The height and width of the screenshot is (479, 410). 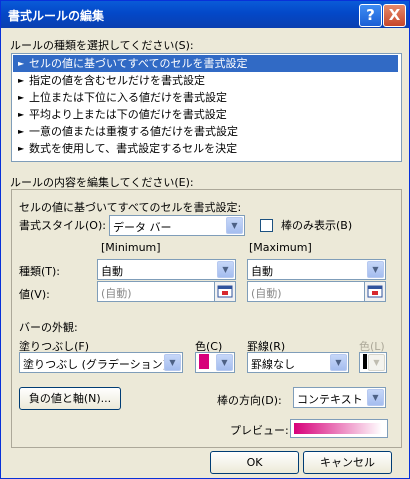 What do you see at coordinates (205, 80) in the screenshot?
I see `rule-type-item-contains: ► 指定の値を含むセルだけを書式設定` at bounding box center [205, 80].